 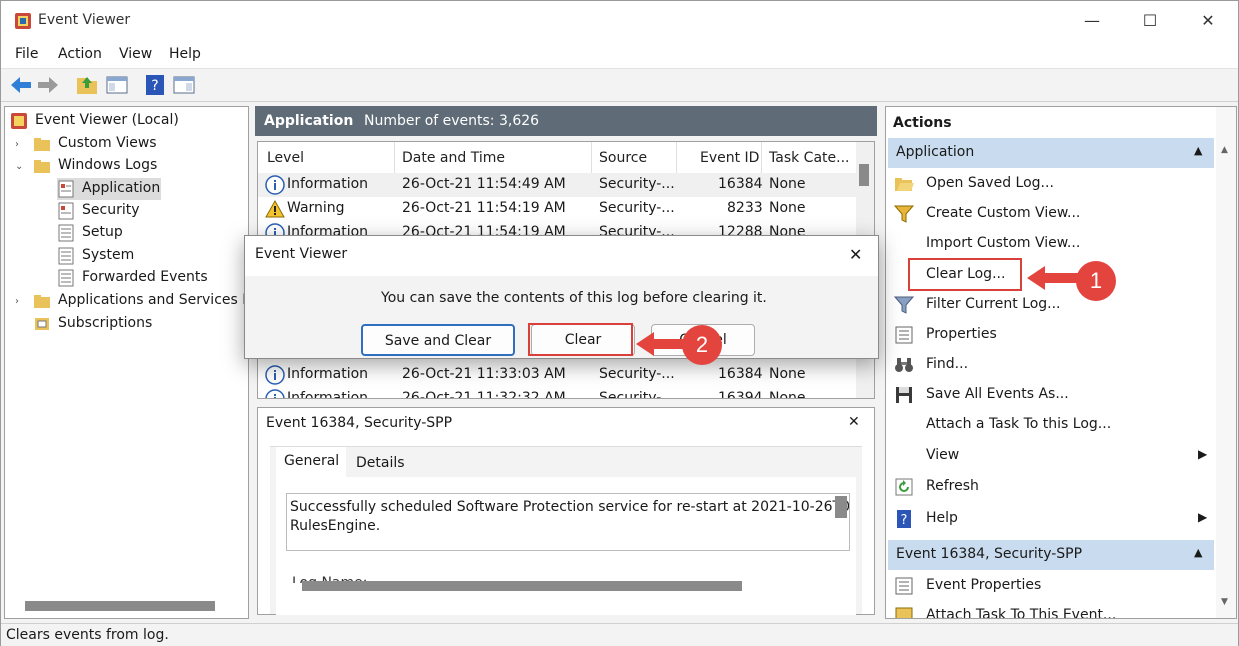 What do you see at coordinates (42, 301) in the screenshot?
I see `folder-icon` at bounding box center [42, 301].